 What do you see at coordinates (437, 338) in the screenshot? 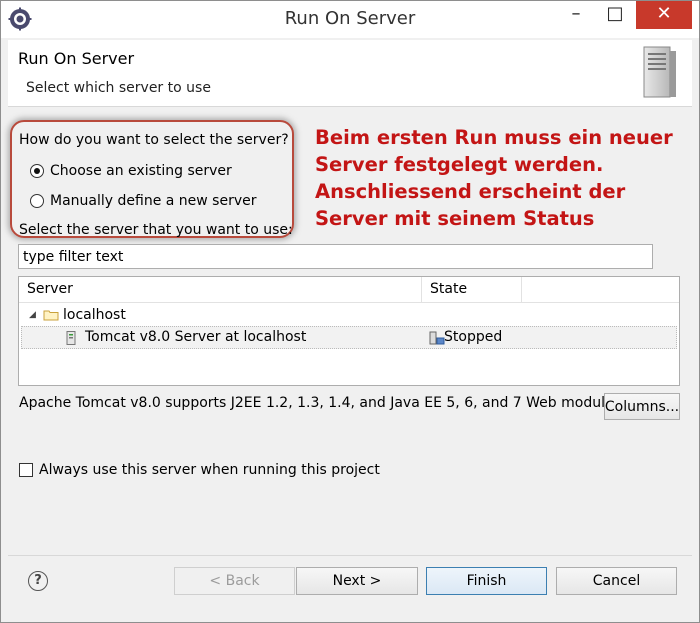
I see `stopped-state-icon` at bounding box center [437, 338].